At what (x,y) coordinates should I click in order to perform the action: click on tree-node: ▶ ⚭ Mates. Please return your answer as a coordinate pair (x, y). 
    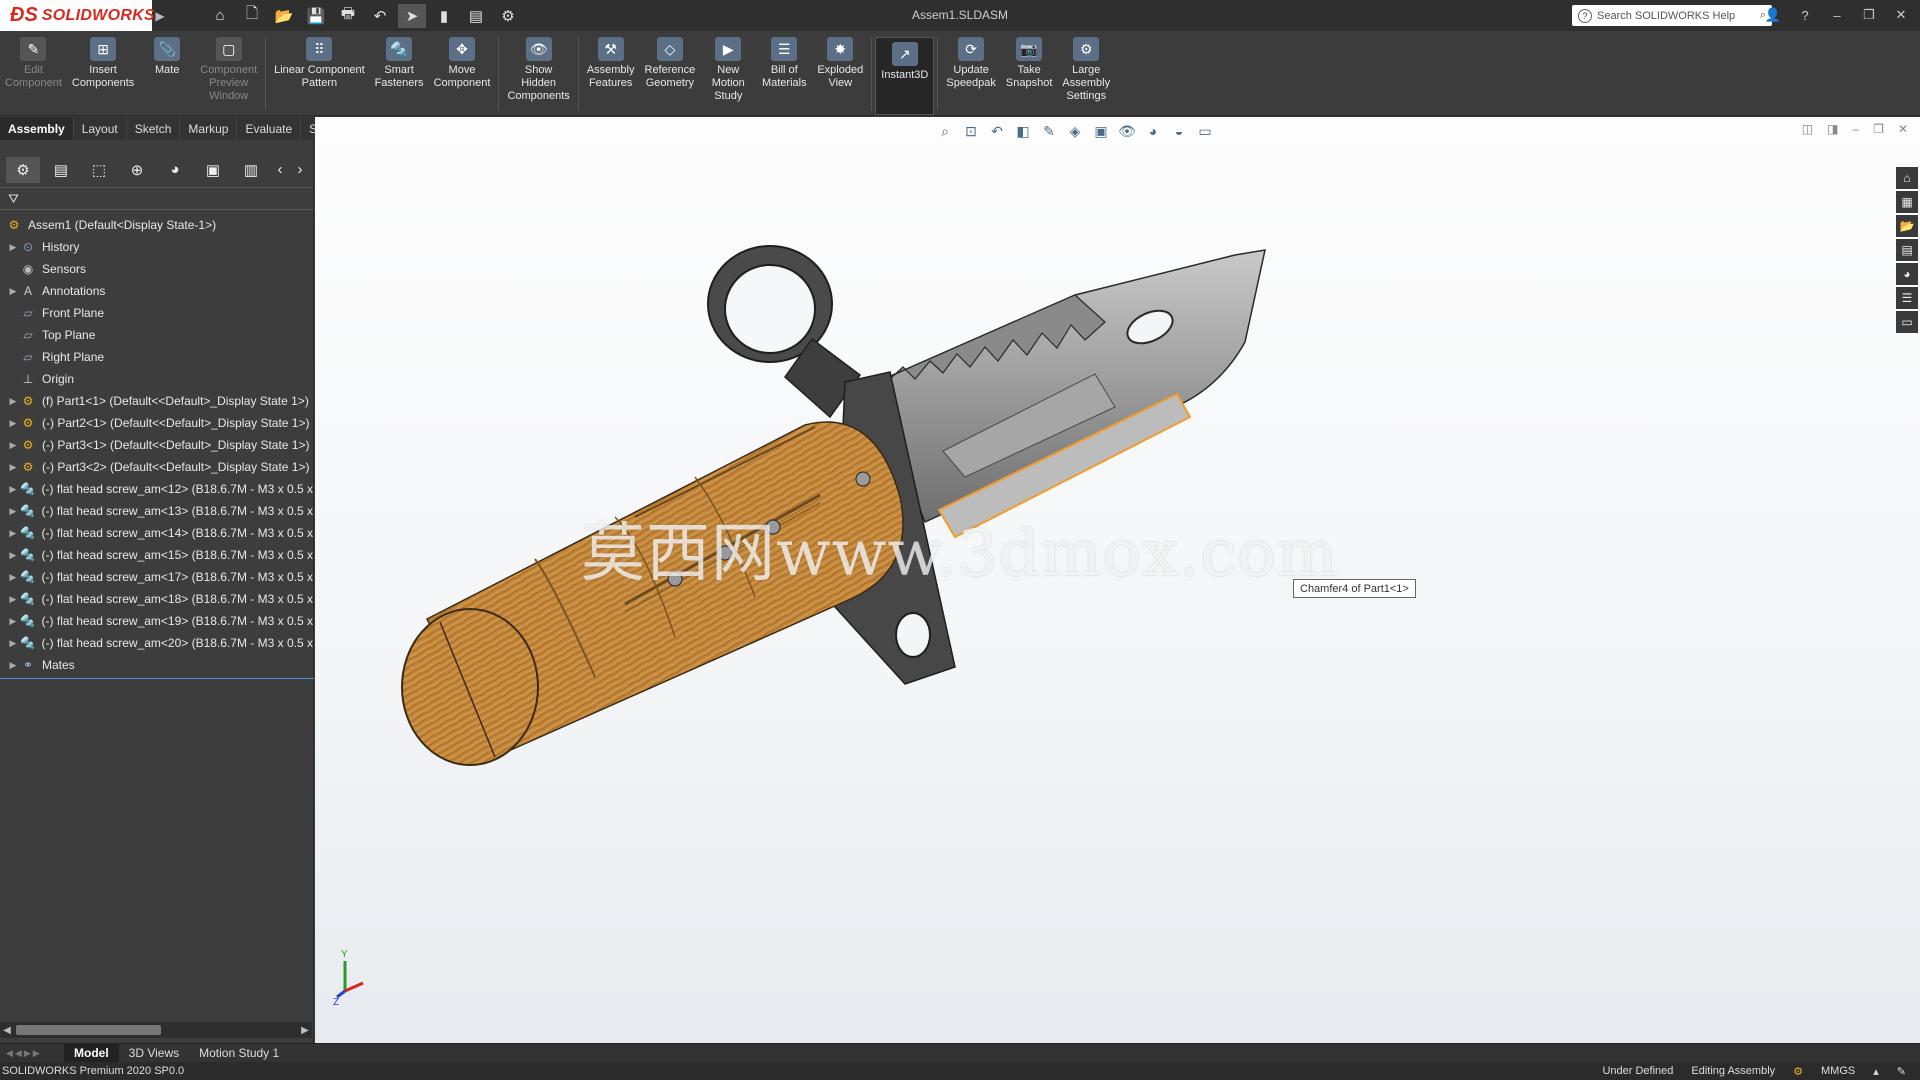
    Looking at the image, I should click on (156, 665).